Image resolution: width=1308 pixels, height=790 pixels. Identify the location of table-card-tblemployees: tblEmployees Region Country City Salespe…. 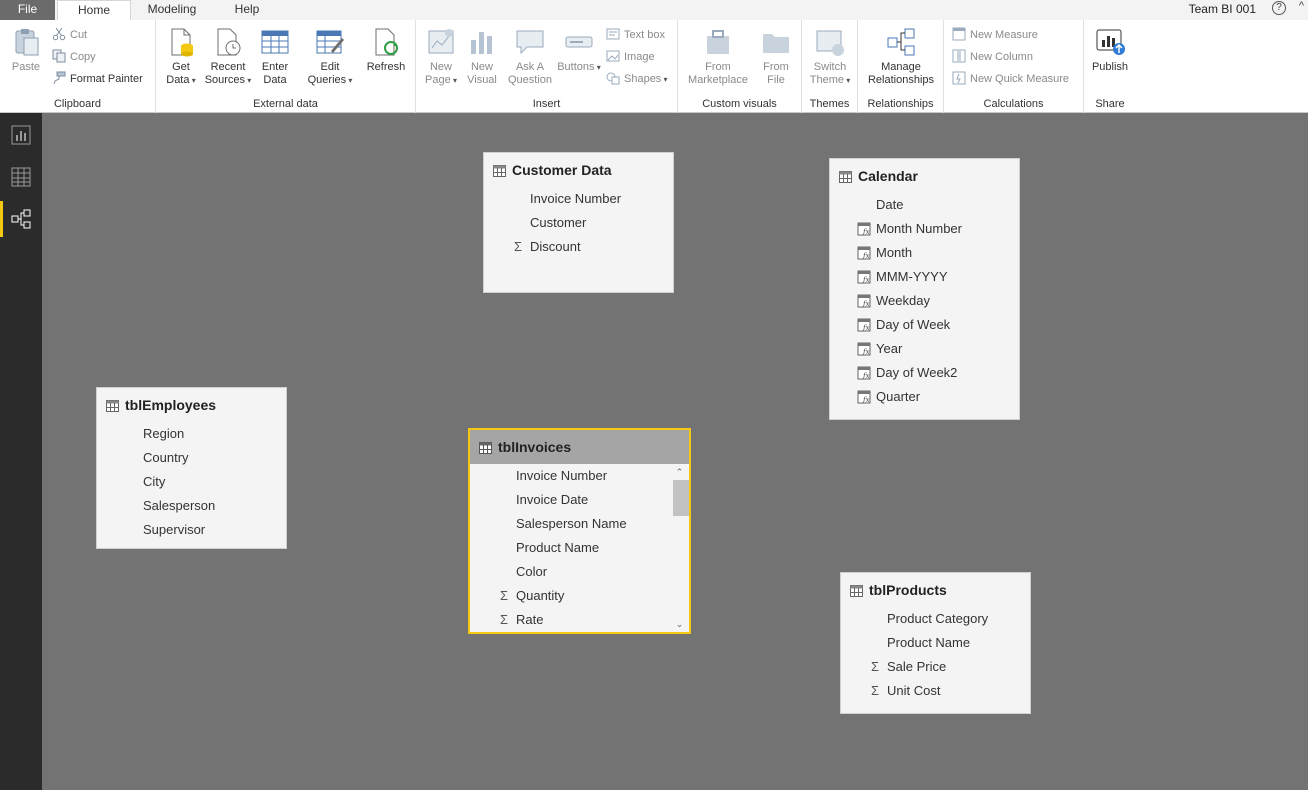
(191, 468).